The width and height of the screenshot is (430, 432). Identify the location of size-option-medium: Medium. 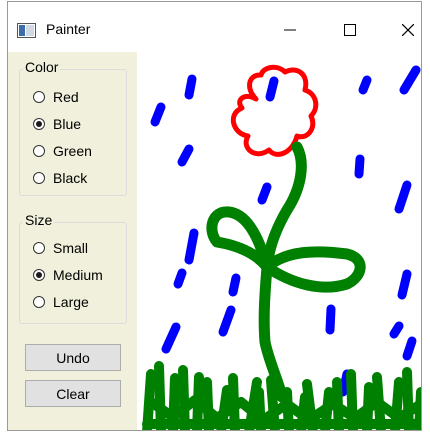
(68, 275).